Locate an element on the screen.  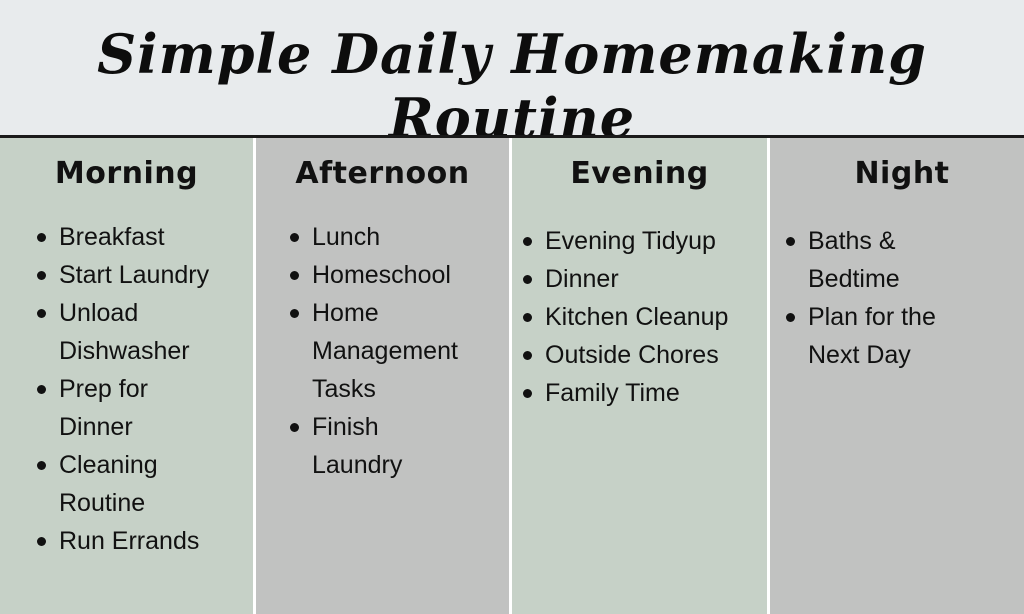
list-item: Home Management Tasks is located at coordinates (385, 351).